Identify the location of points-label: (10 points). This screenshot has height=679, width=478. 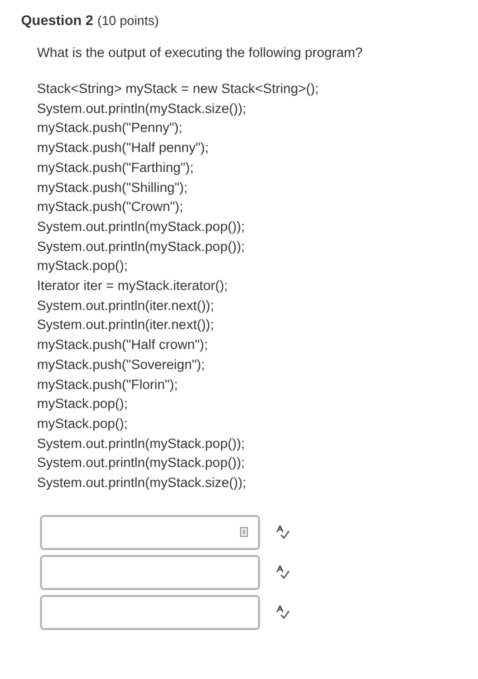
(128, 21).